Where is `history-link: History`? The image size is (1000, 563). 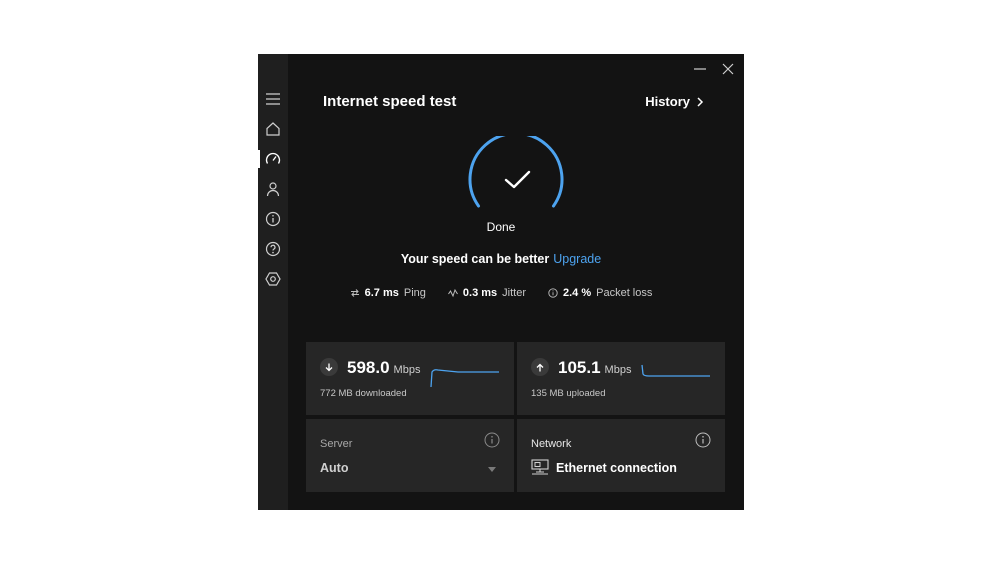 history-link: History is located at coordinates (674, 101).